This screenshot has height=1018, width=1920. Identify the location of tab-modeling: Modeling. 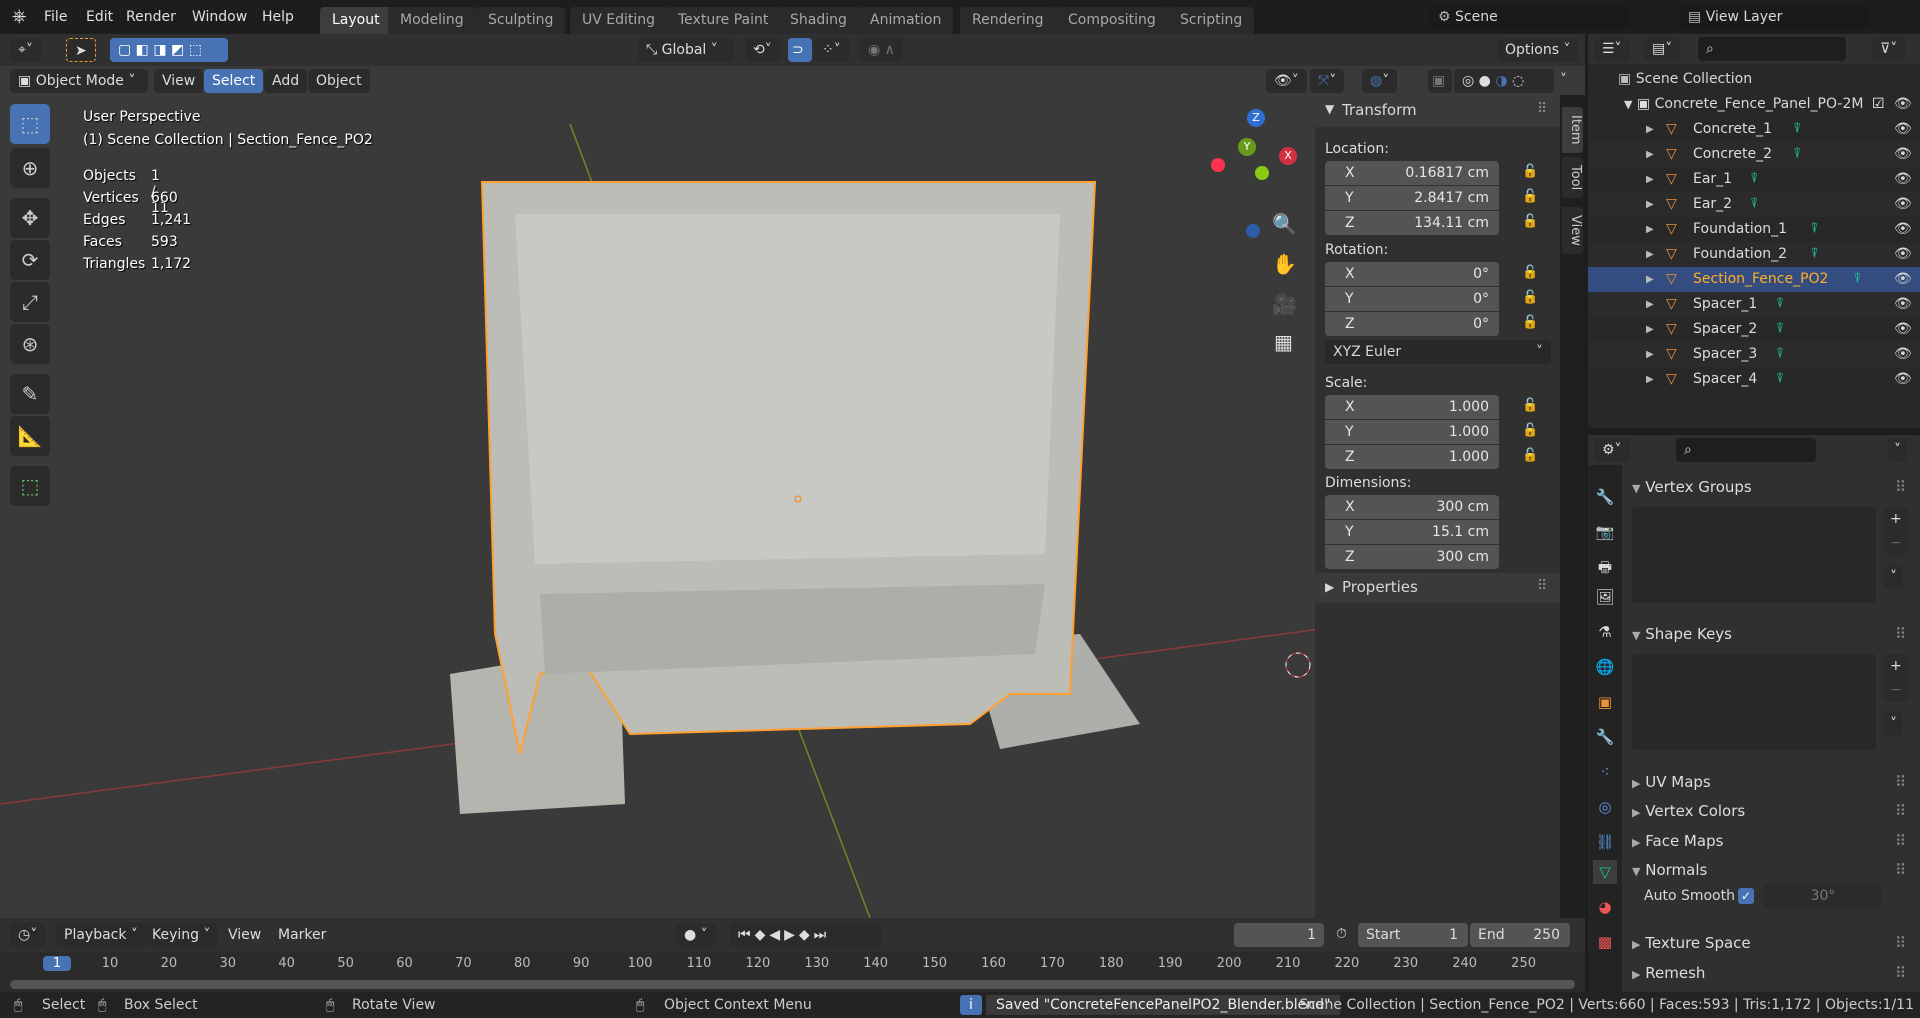
(432, 20).